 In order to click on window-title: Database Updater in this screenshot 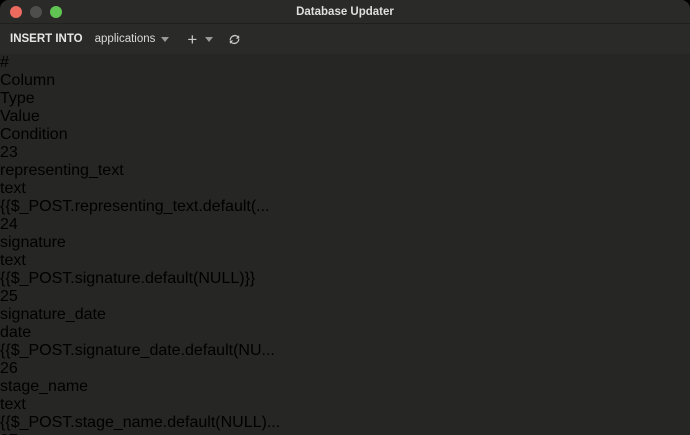, I will do `click(345, 11)`.